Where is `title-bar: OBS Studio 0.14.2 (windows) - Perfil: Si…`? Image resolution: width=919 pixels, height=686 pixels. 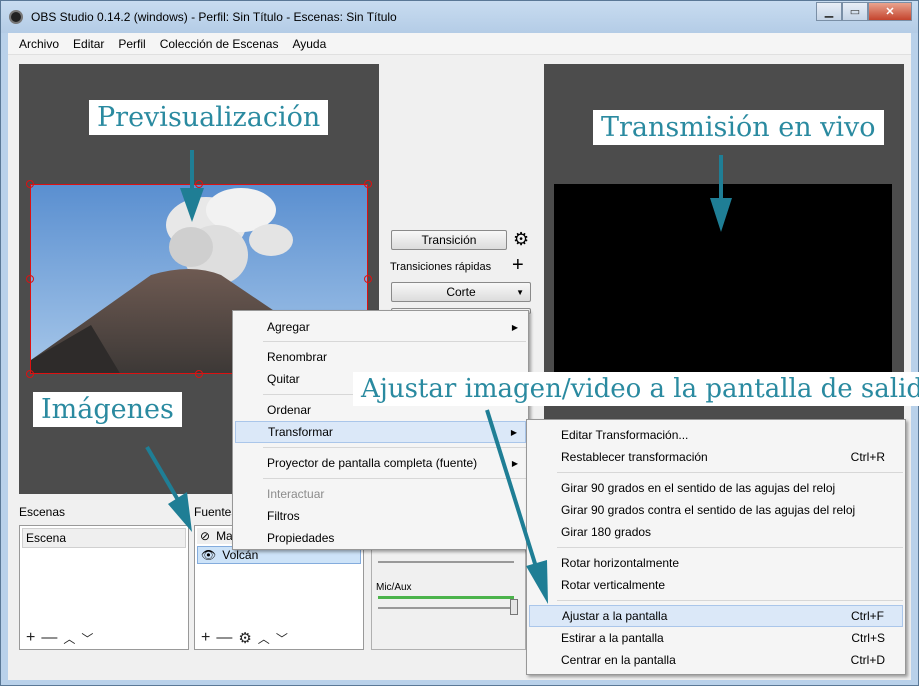 title-bar: OBS Studio 0.14.2 (windows) - Perfil: Si… is located at coordinates (459, 17).